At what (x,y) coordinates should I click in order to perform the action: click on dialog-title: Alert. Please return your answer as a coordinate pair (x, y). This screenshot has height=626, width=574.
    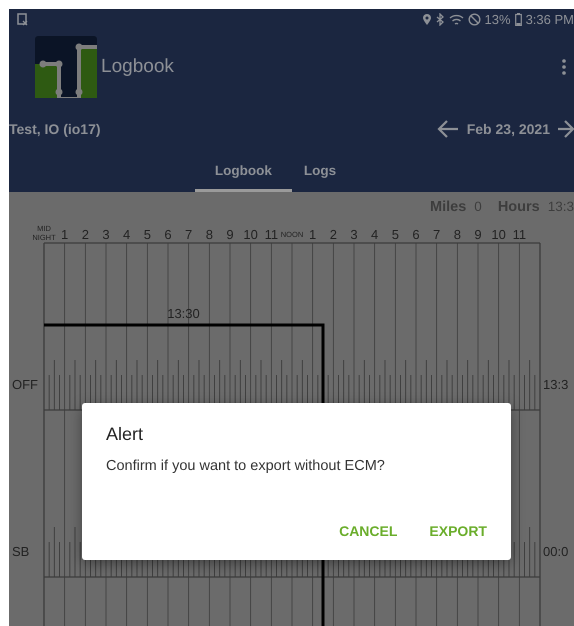
    Looking at the image, I should click on (125, 434).